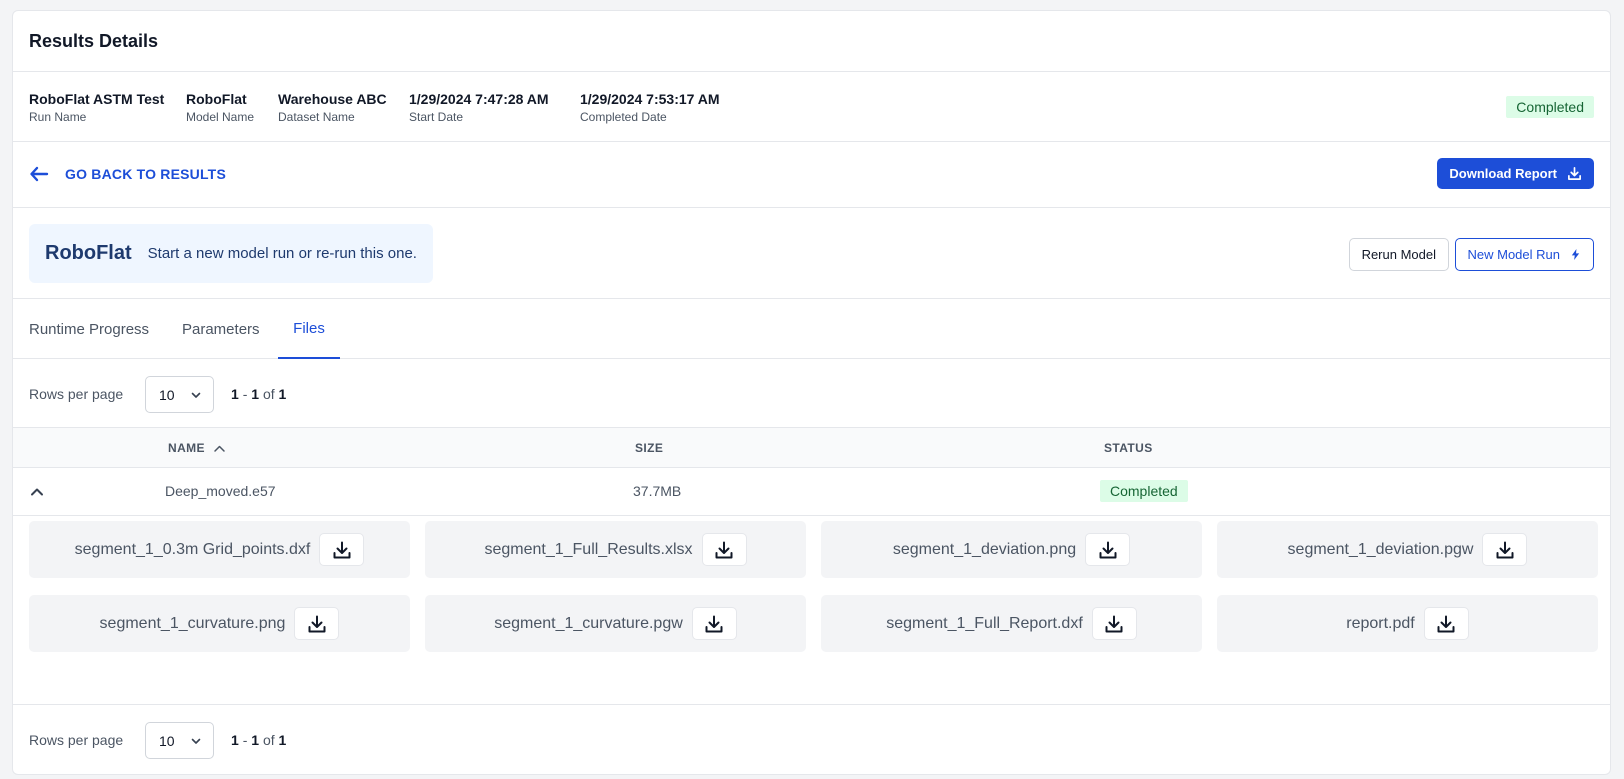 The width and height of the screenshot is (1624, 779). Describe the element at coordinates (37, 492) in the screenshot. I see `collapse-chevron-up-icon` at that location.